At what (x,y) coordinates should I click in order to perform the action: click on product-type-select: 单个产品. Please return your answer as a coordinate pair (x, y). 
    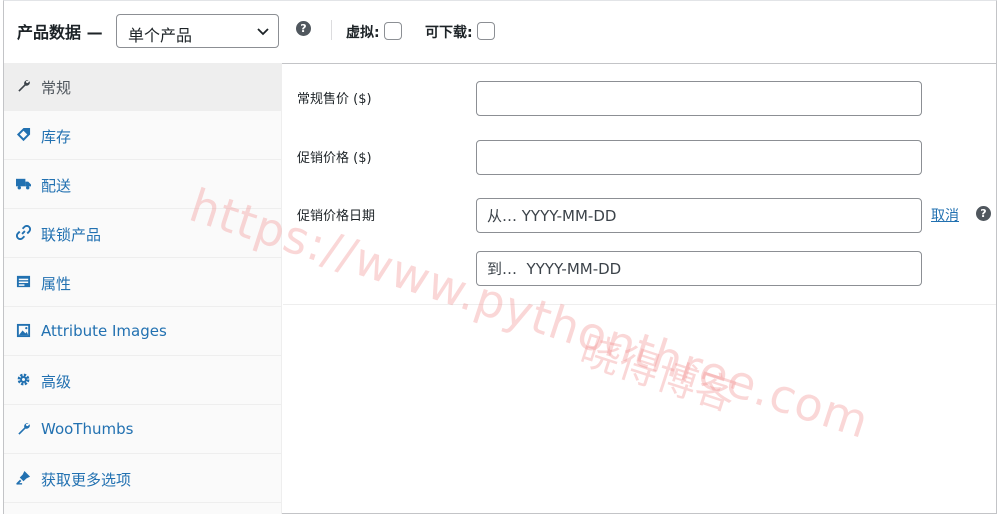
    Looking at the image, I should click on (197, 31).